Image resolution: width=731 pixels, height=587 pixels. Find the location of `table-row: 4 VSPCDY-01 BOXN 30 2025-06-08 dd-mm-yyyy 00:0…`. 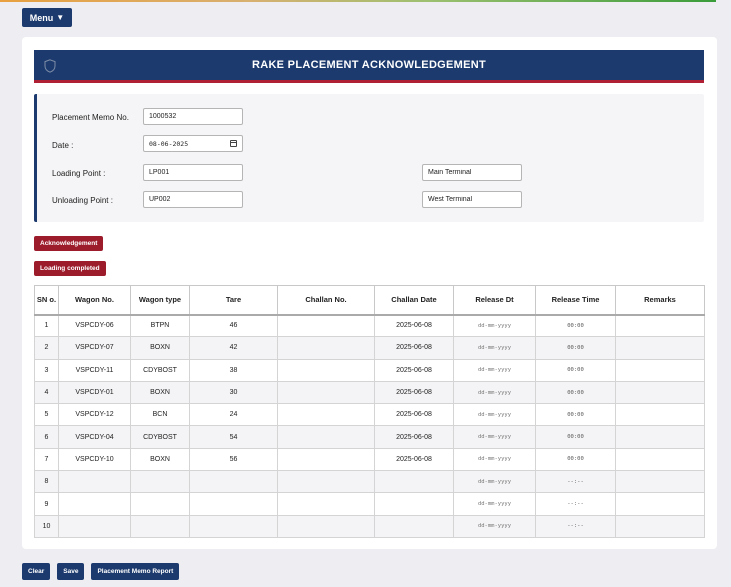

table-row: 4 VSPCDY-01 BOXN 30 2025-06-08 dd-mm-yyyy 00:0… is located at coordinates (369, 392).